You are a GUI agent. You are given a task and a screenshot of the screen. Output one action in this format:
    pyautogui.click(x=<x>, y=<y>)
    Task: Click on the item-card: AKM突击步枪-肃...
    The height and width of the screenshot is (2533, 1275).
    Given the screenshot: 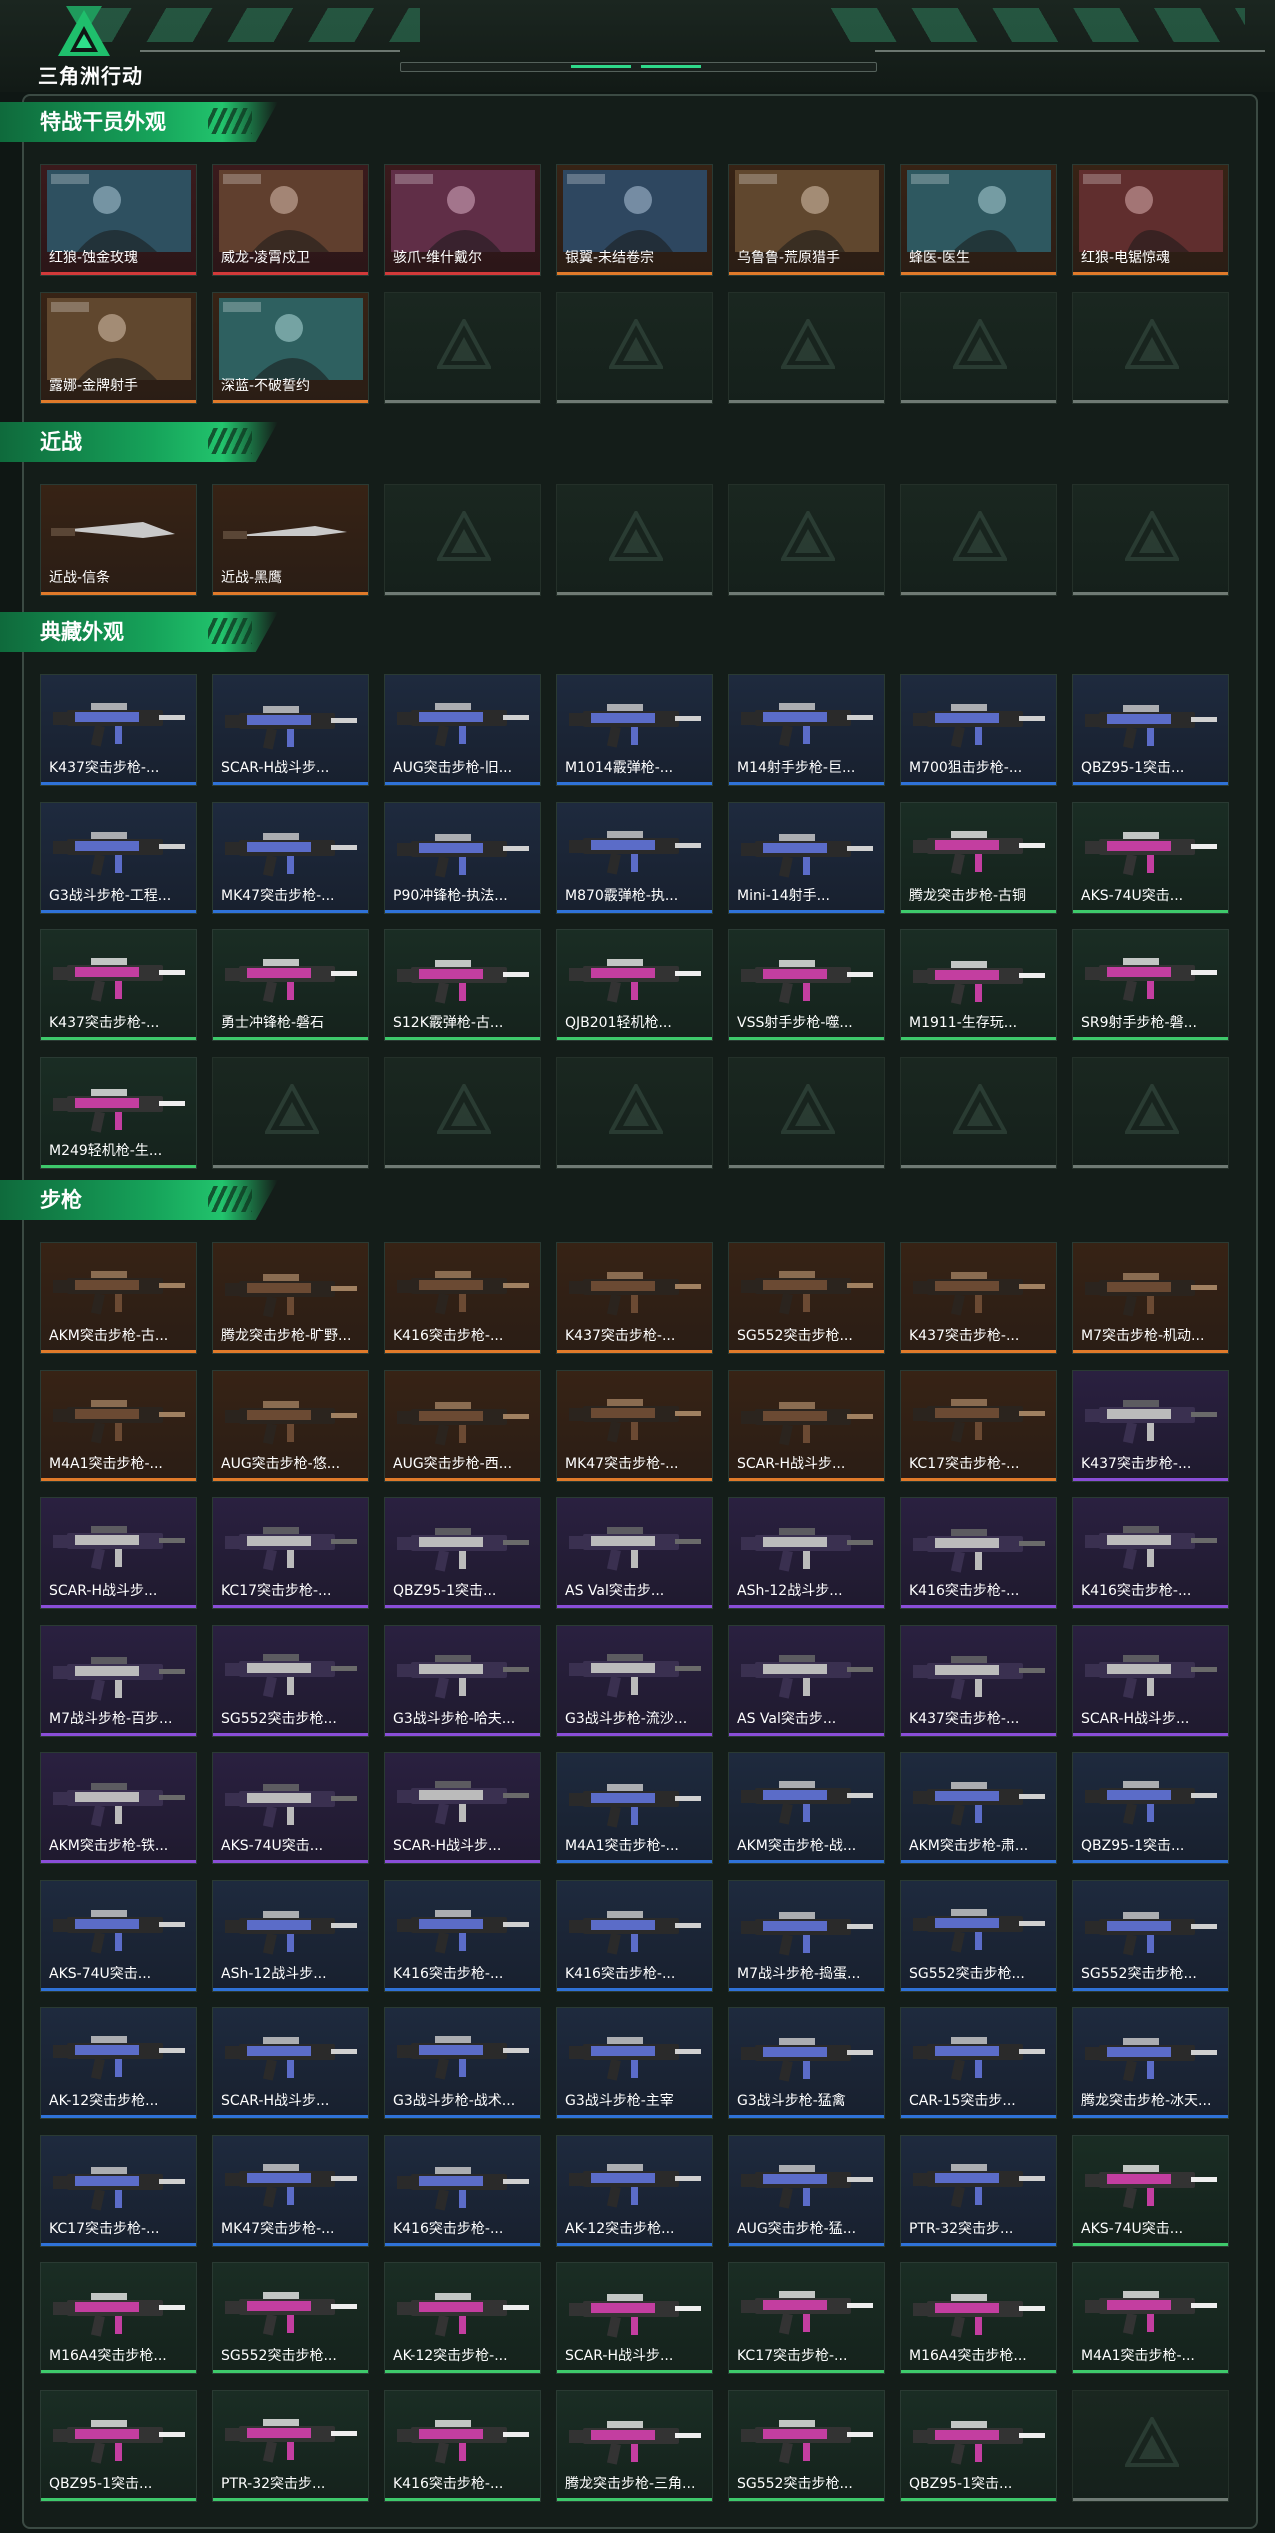 What is the action you would take?
    pyautogui.click(x=978, y=1808)
    